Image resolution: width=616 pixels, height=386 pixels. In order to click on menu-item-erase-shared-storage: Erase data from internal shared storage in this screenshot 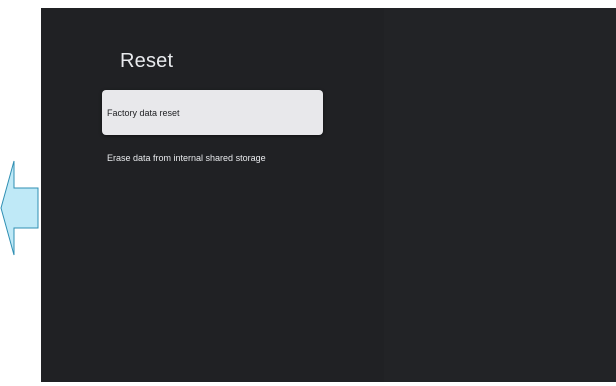, I will do `click(212, 158)`.